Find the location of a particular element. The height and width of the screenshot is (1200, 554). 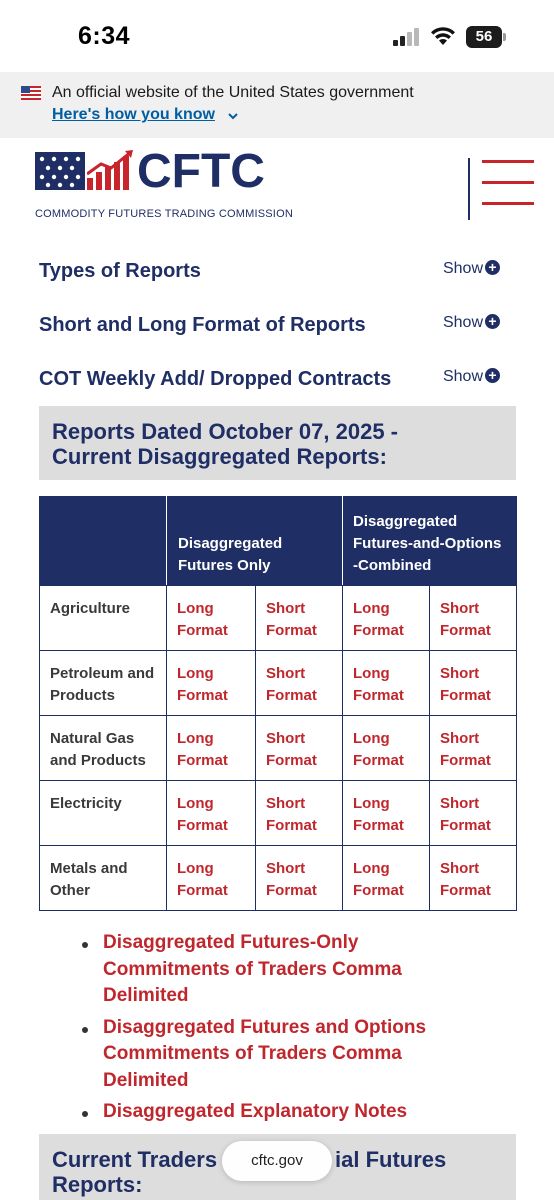

accordion-title: COT Weekly Add/ Dropped Contracts is located at coordinates (215, 379).